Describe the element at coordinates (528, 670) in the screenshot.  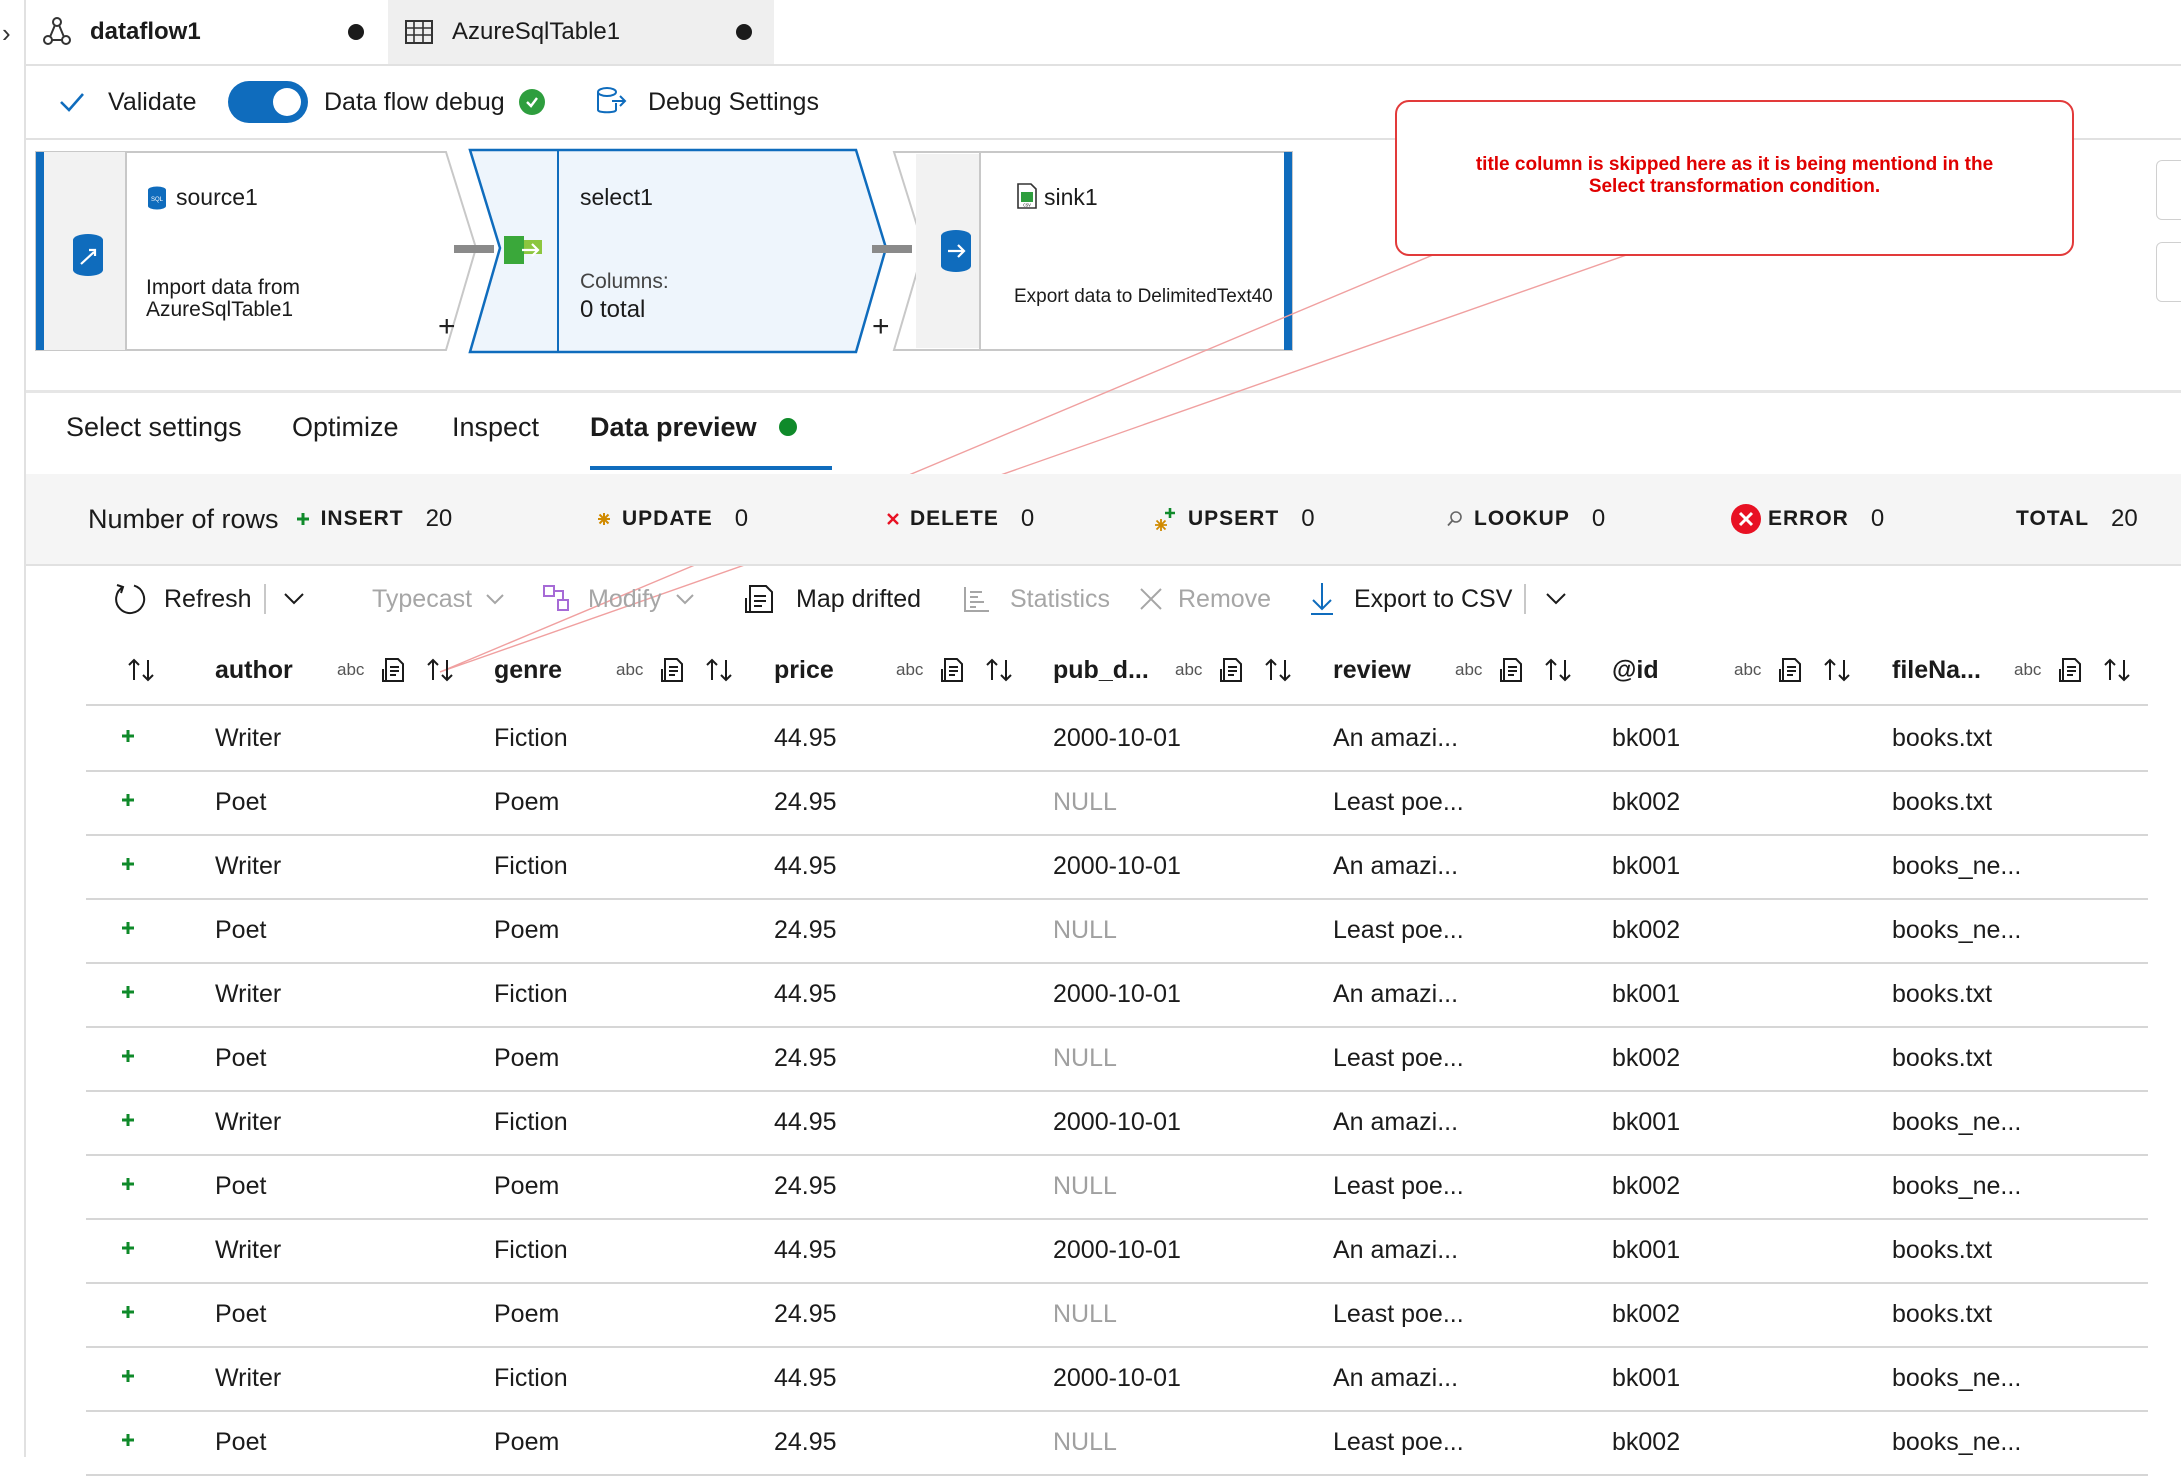
I see `column-header: genre` at that location.